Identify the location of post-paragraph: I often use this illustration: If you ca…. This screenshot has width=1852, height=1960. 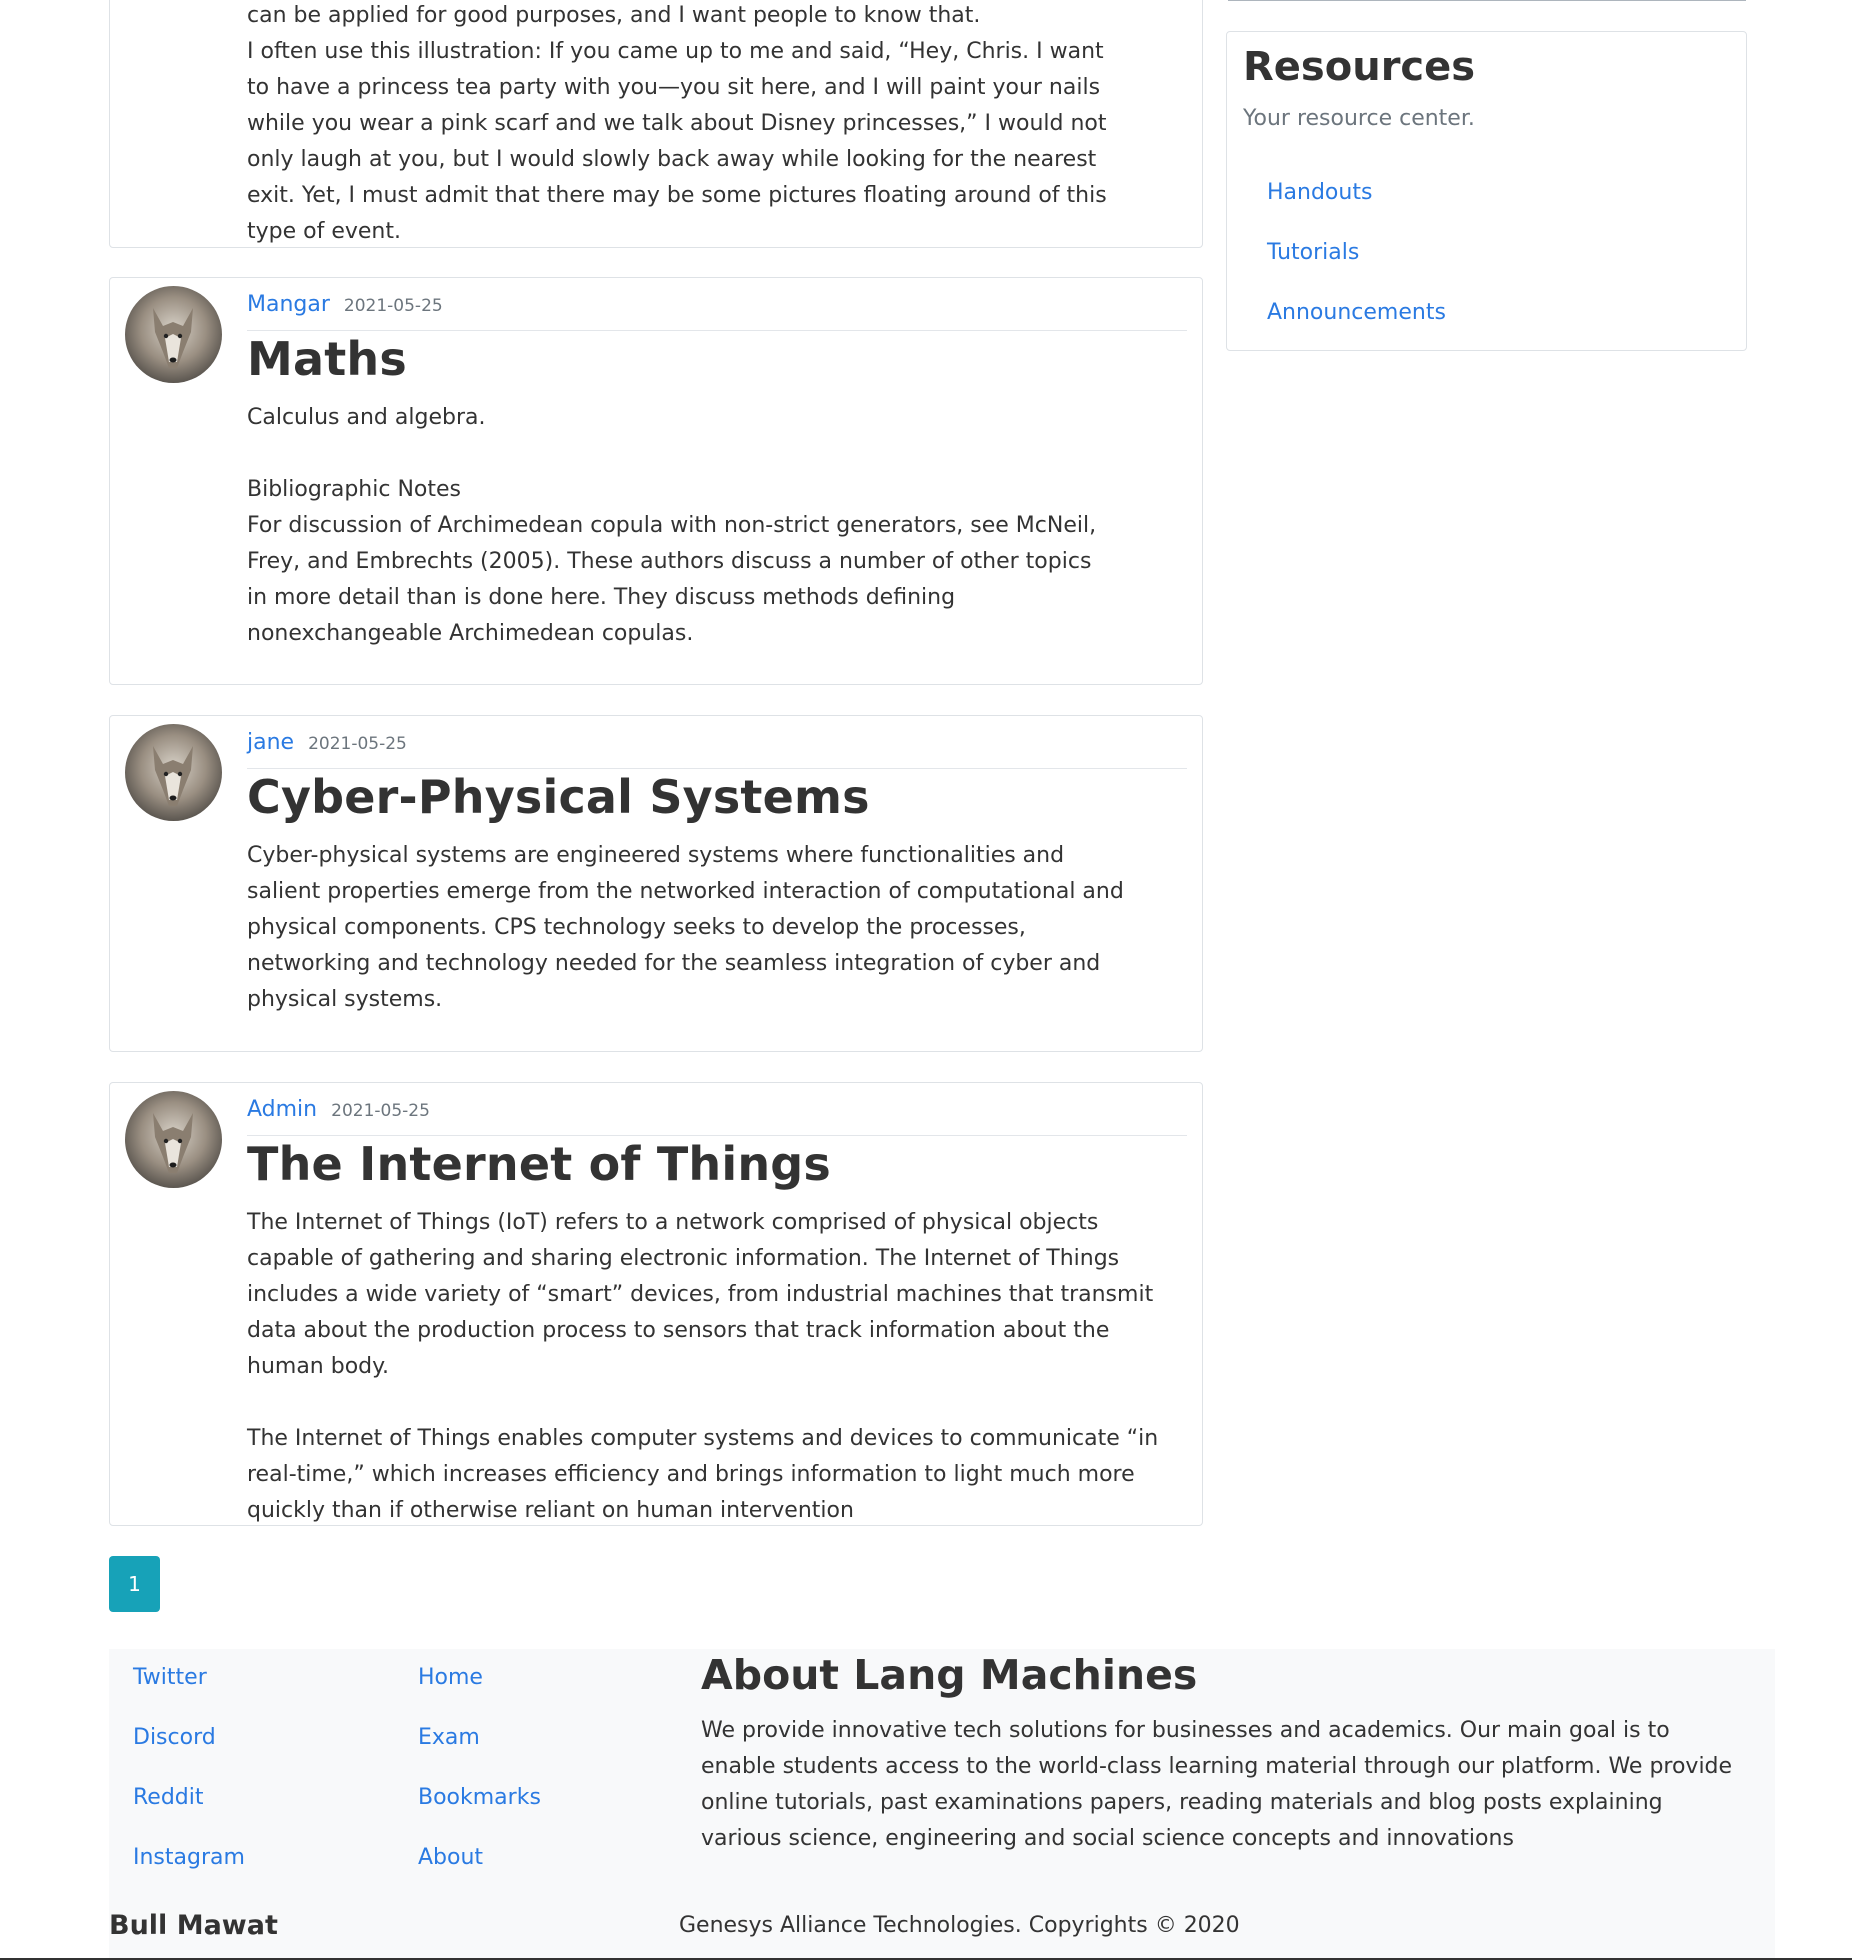
(677, 141).